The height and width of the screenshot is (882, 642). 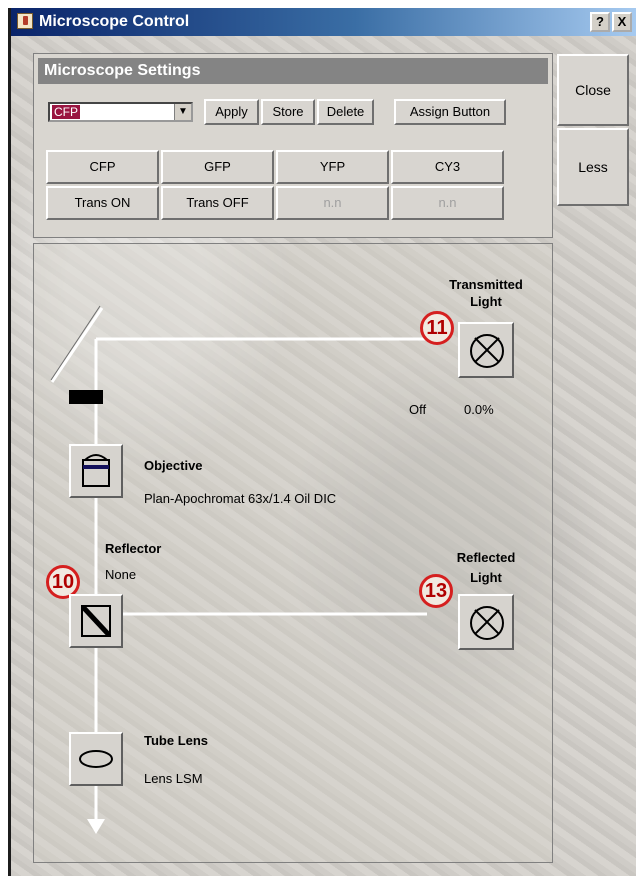 I want to click on preset-yfp-button: YFP, so click(x=332, y=167).